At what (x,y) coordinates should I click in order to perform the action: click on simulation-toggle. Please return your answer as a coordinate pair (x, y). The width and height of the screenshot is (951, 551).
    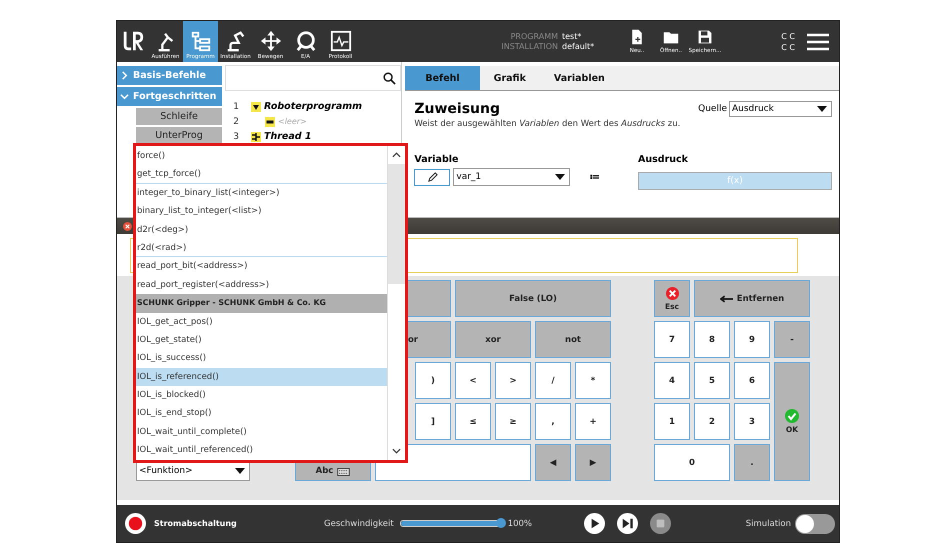
    Looking at the image, I should click on (815, 524).